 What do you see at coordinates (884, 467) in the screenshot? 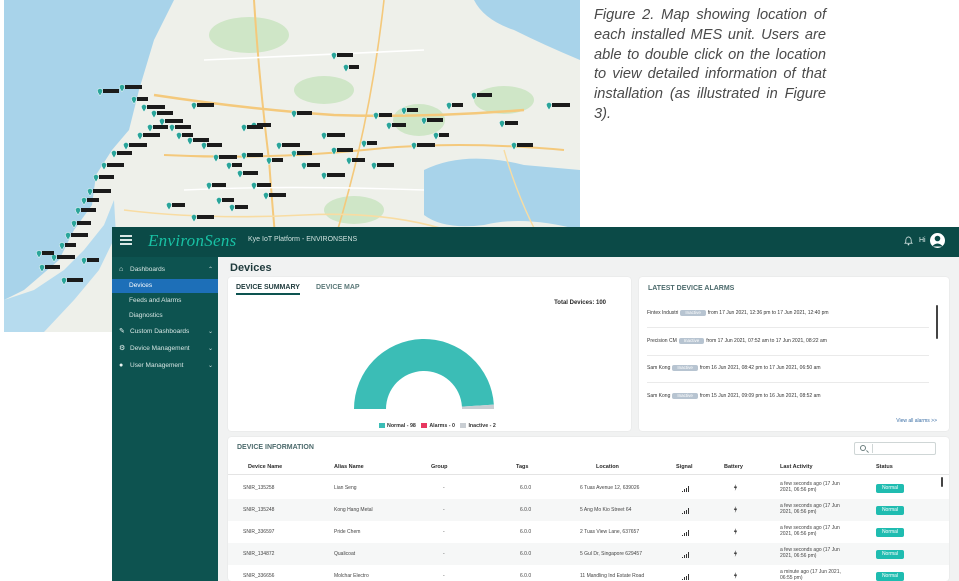
I see `column-header: Status` at bounding box center [884, 467].